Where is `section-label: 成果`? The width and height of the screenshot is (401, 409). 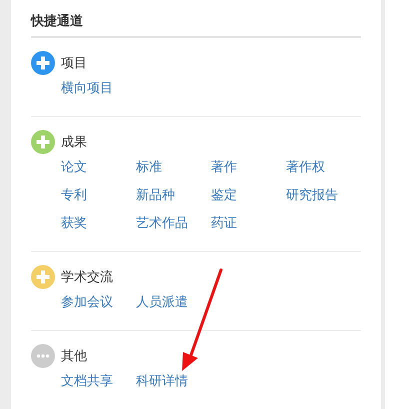
section-label: 成果 is located at coordinates (74, 142).